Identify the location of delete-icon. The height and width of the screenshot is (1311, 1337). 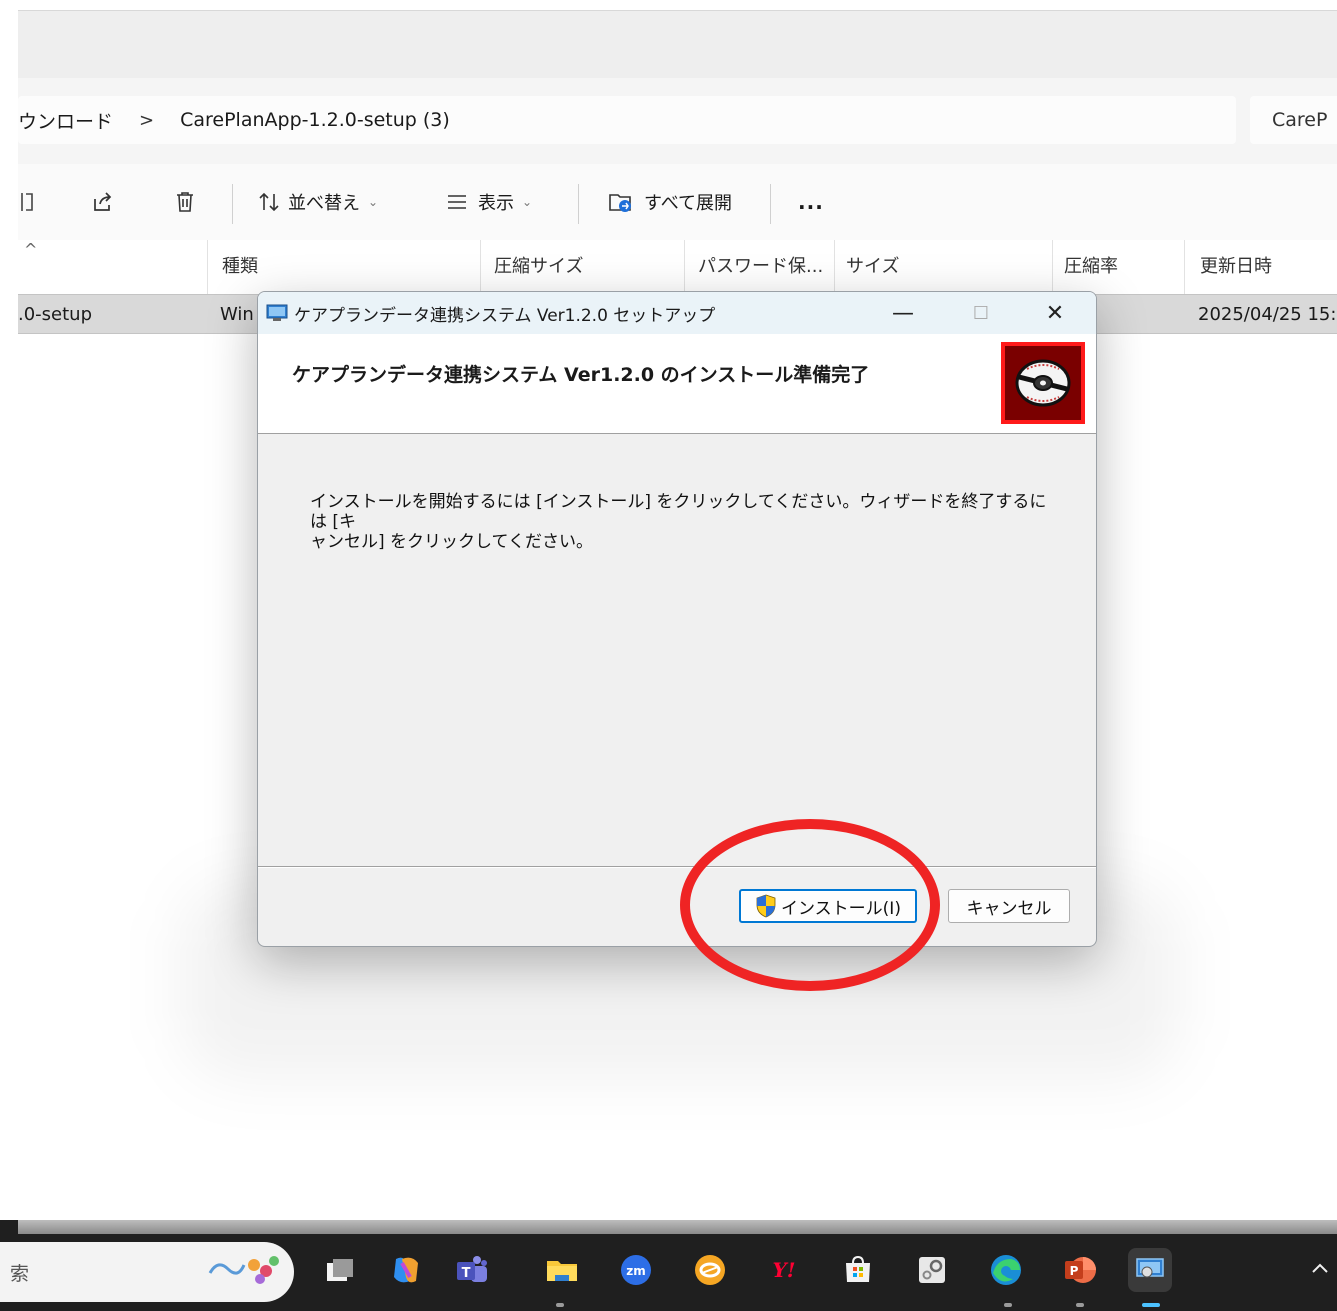
(185, 202).